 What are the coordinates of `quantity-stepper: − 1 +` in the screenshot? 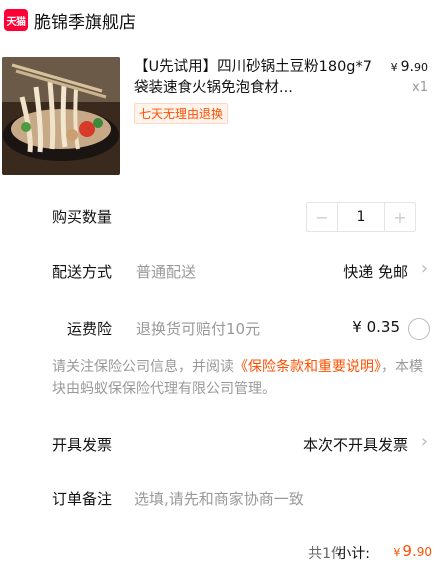 It's located at (361, 217).